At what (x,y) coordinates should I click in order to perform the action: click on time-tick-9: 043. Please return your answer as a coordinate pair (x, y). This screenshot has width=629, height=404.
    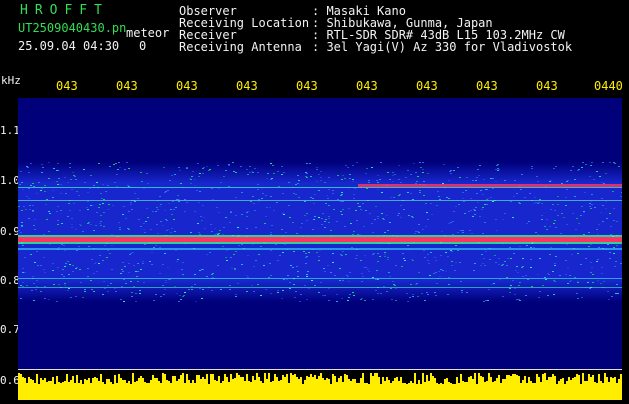
    Looking at the image, I should click on (547, 86).